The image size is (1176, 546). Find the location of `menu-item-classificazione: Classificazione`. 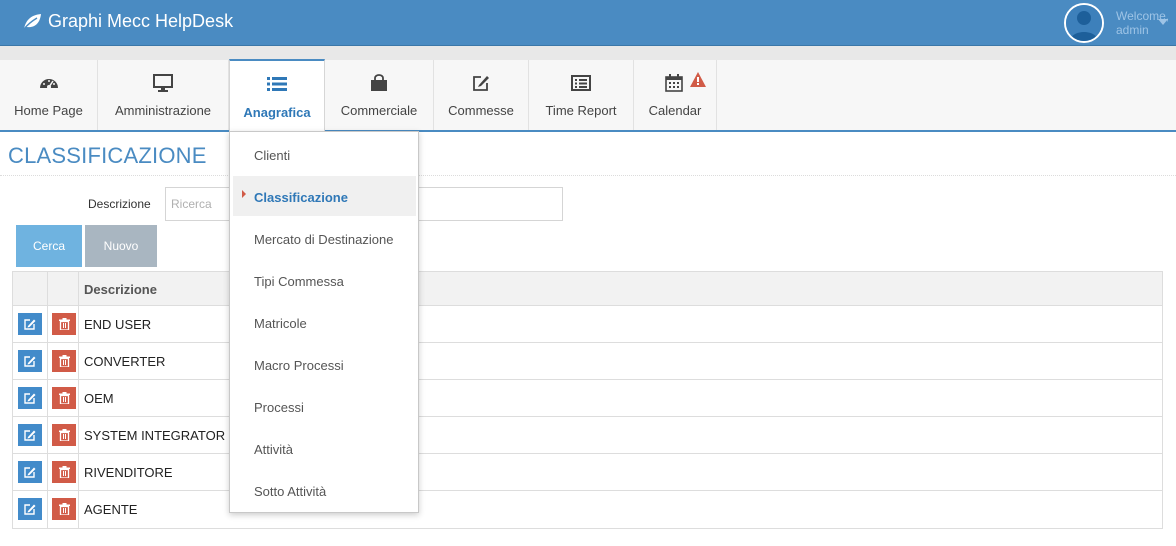

menu-item-classificazione: Classificazione is located at coordinates (324, 196).